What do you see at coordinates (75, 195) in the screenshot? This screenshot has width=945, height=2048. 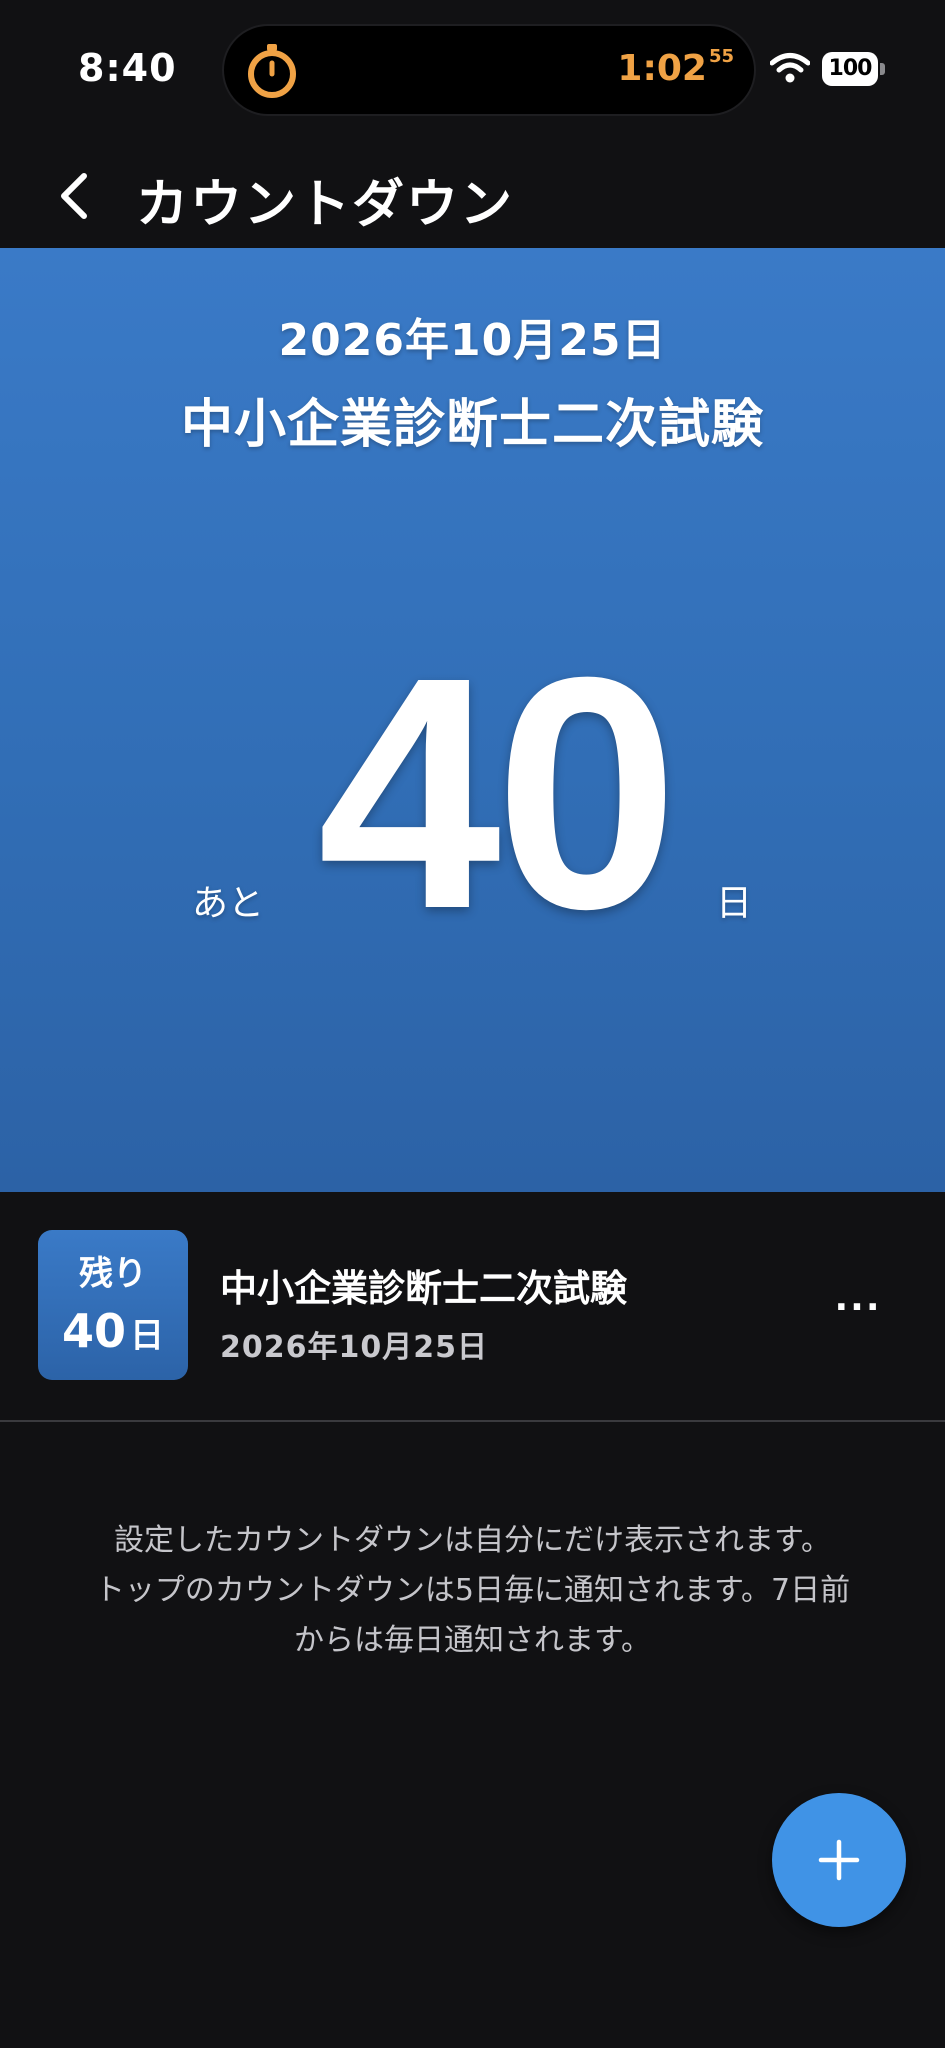 I see `chevron-left-icon` at bounding box center [75, 195].